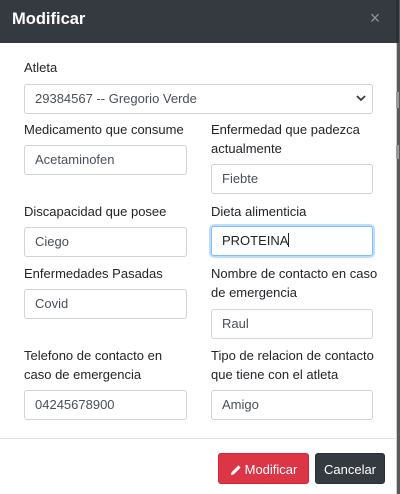 The width and height of the screenshot is (400, 494). What do you see at coordinates (292, 324) in the screenshot?
I see `emergency-contact-name-input: Raul` at bounding box center [292, 324].